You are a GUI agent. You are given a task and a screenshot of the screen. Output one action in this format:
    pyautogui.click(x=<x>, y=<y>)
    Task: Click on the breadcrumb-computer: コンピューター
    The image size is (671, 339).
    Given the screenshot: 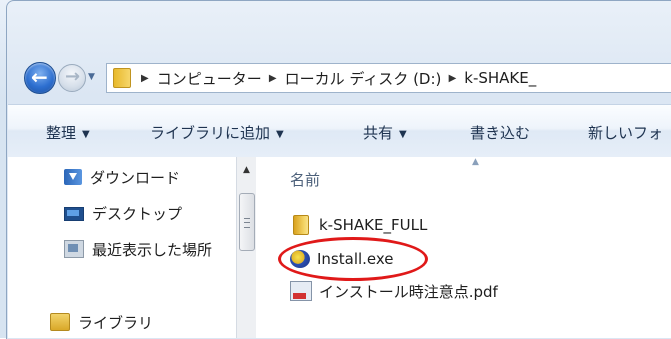 What is the action you would take?
    pyautogui.click(x=209, y=78)
    